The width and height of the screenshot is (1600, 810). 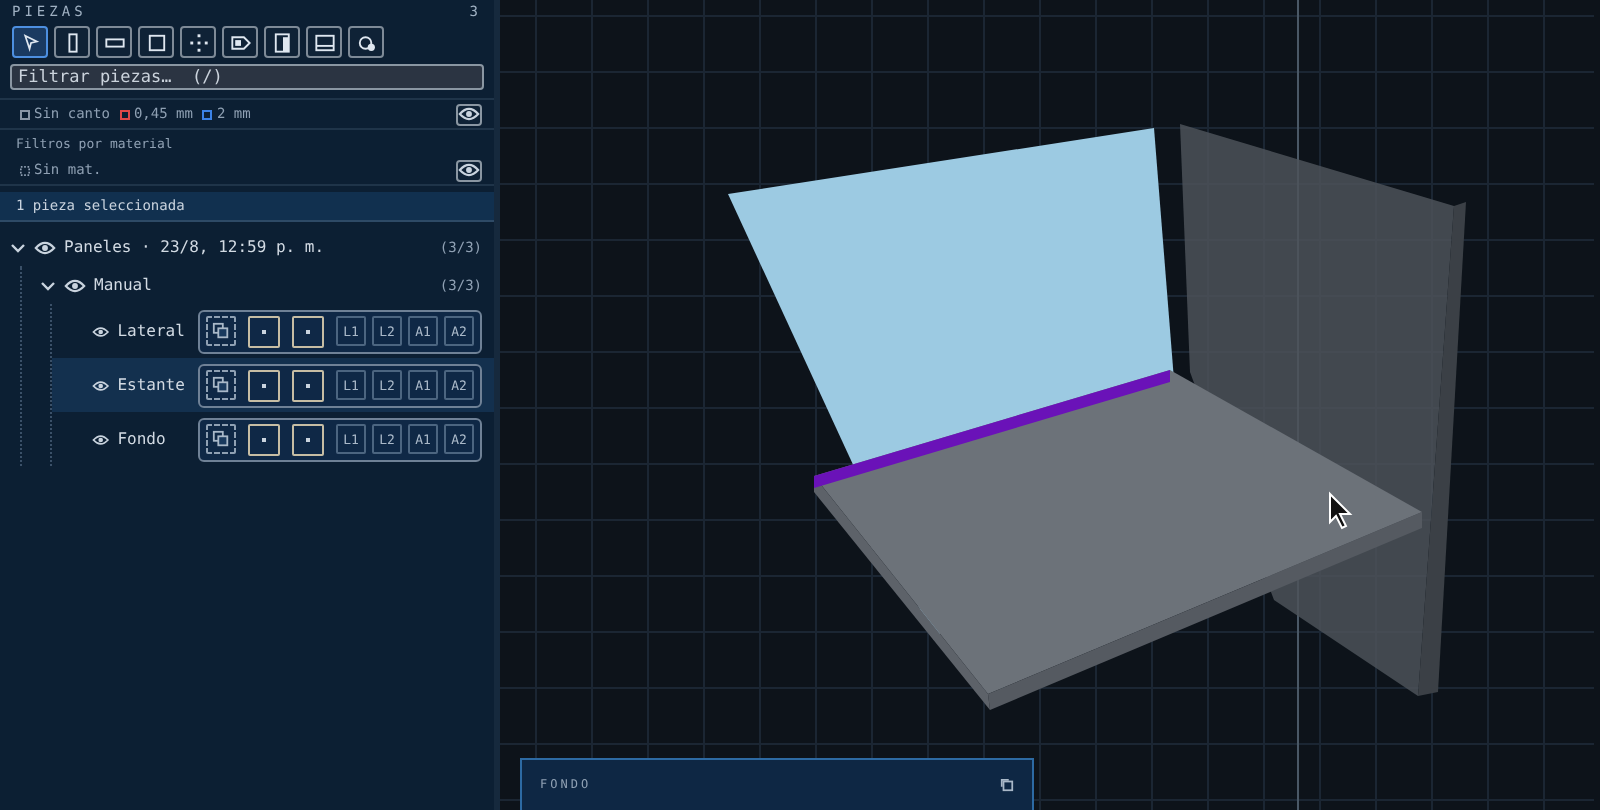 I want to click on square-icon, so click(x=156, y=42).